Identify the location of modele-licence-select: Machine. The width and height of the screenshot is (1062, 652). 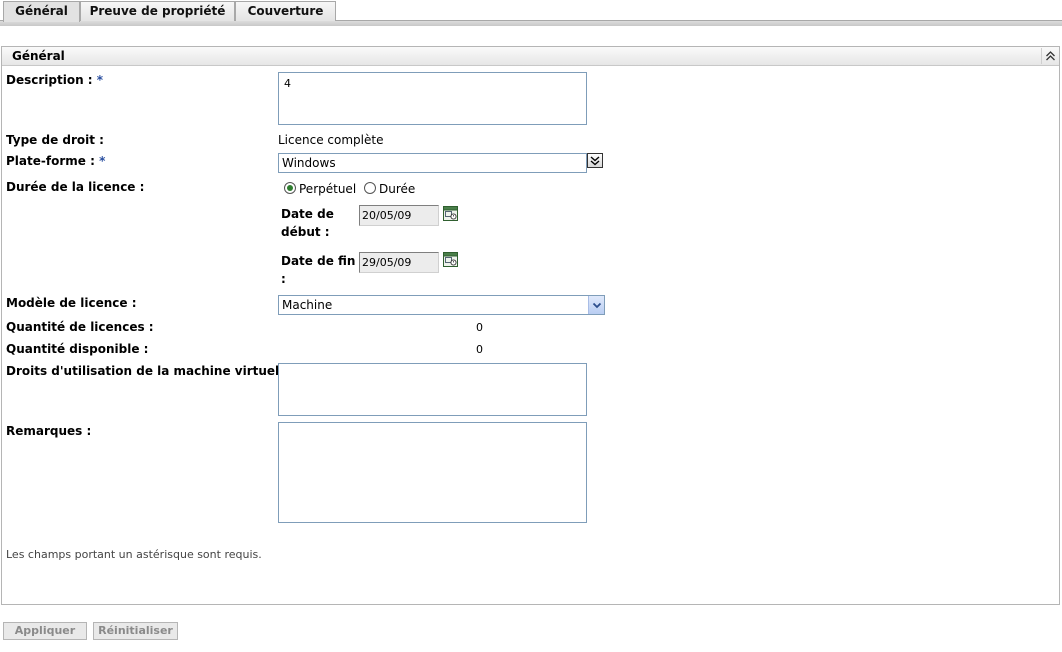
(441, 305).